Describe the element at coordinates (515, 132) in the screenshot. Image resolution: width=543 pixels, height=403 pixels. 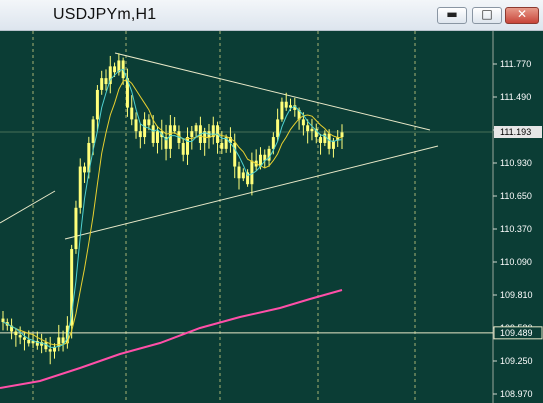
I see `current-price-label: 111.193` at that location.